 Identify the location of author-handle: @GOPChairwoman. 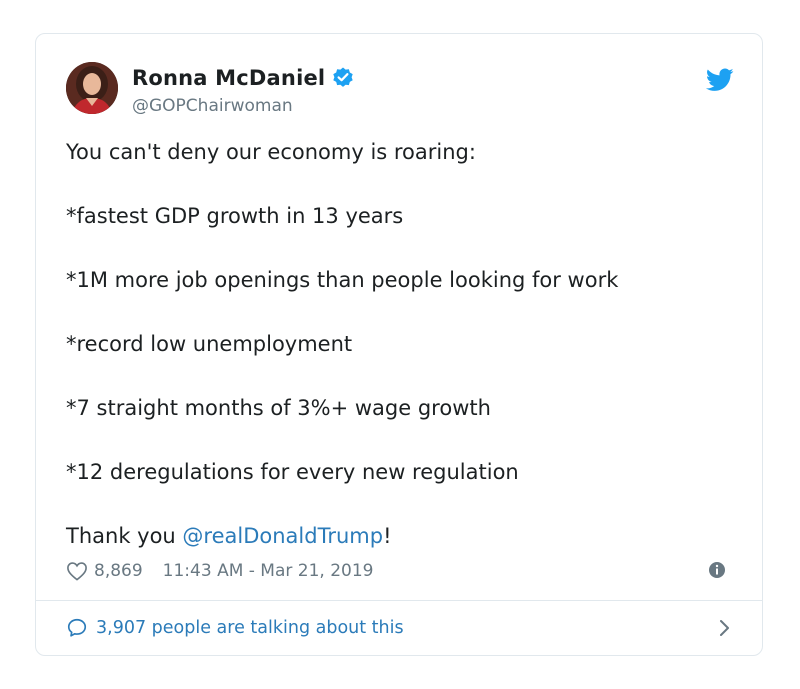
(212, 106).